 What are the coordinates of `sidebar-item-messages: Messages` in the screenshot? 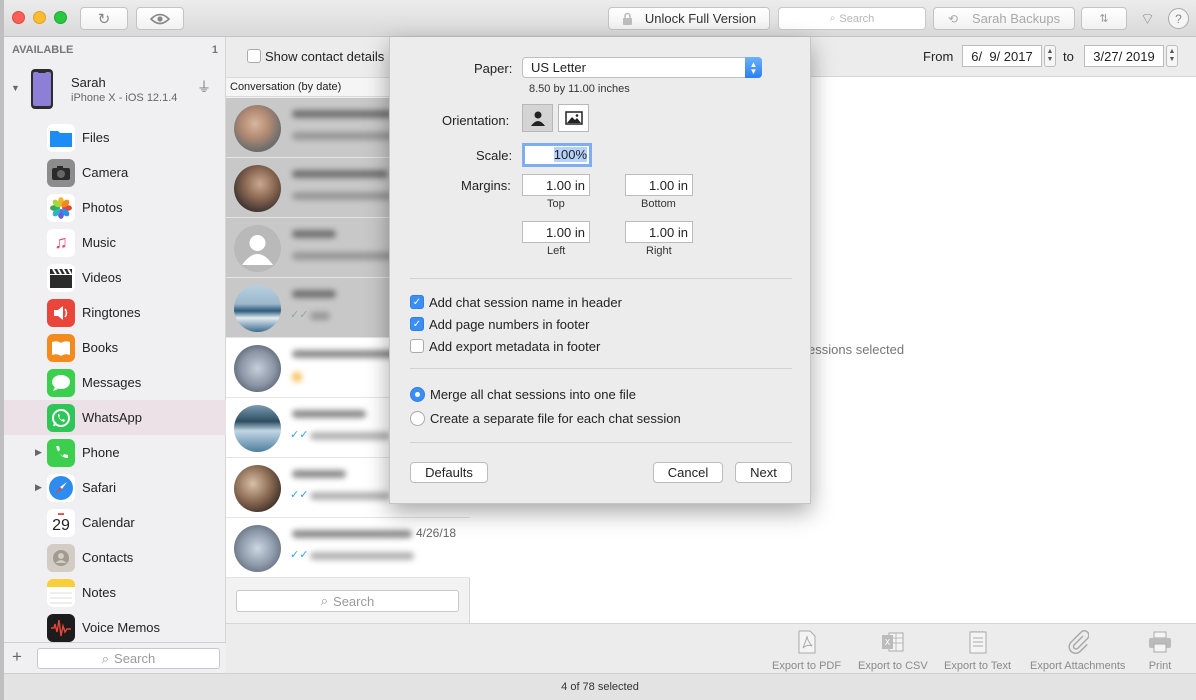 It's located at (115, 382).